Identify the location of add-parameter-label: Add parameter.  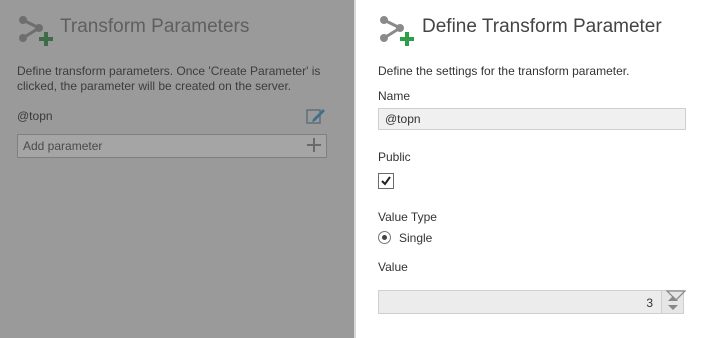
(63, 146).